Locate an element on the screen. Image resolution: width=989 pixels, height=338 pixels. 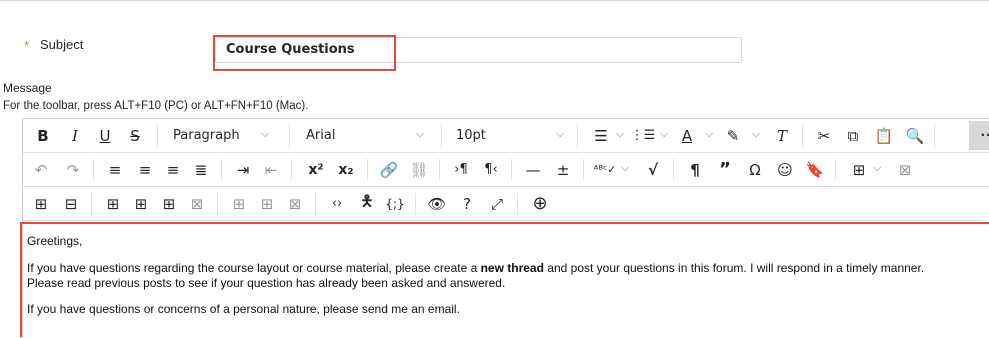
align-left-icon: ≡ is located at coordinates (115, 169).